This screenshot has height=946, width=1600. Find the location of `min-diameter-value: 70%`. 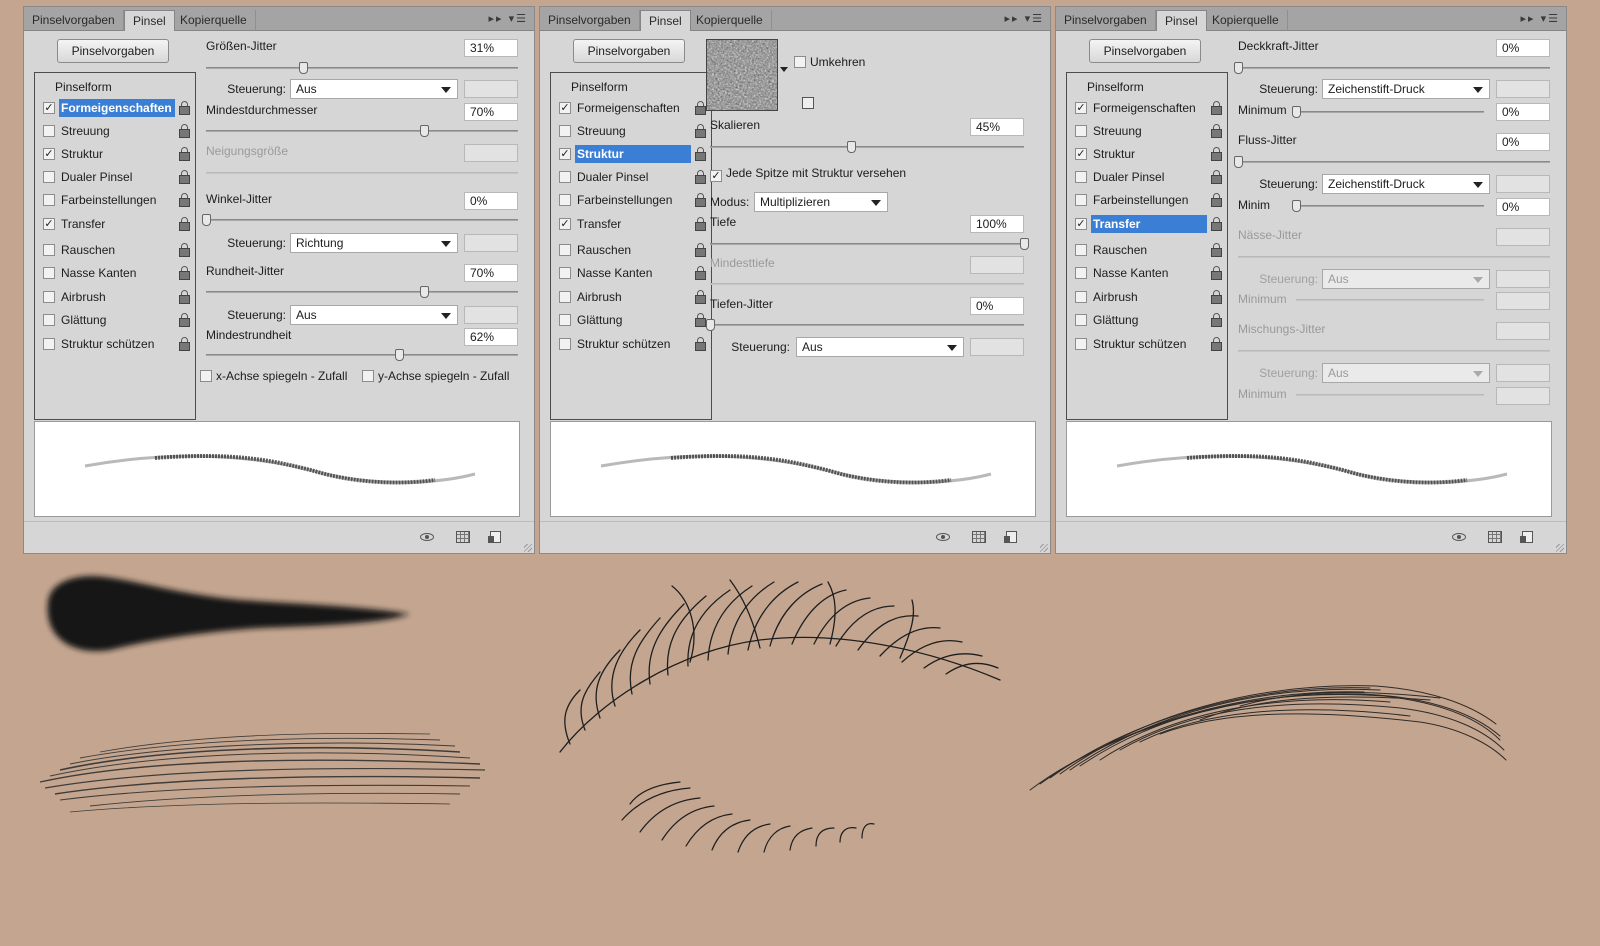

min-diameter-value: 70% is located at coordinates (491, 112).